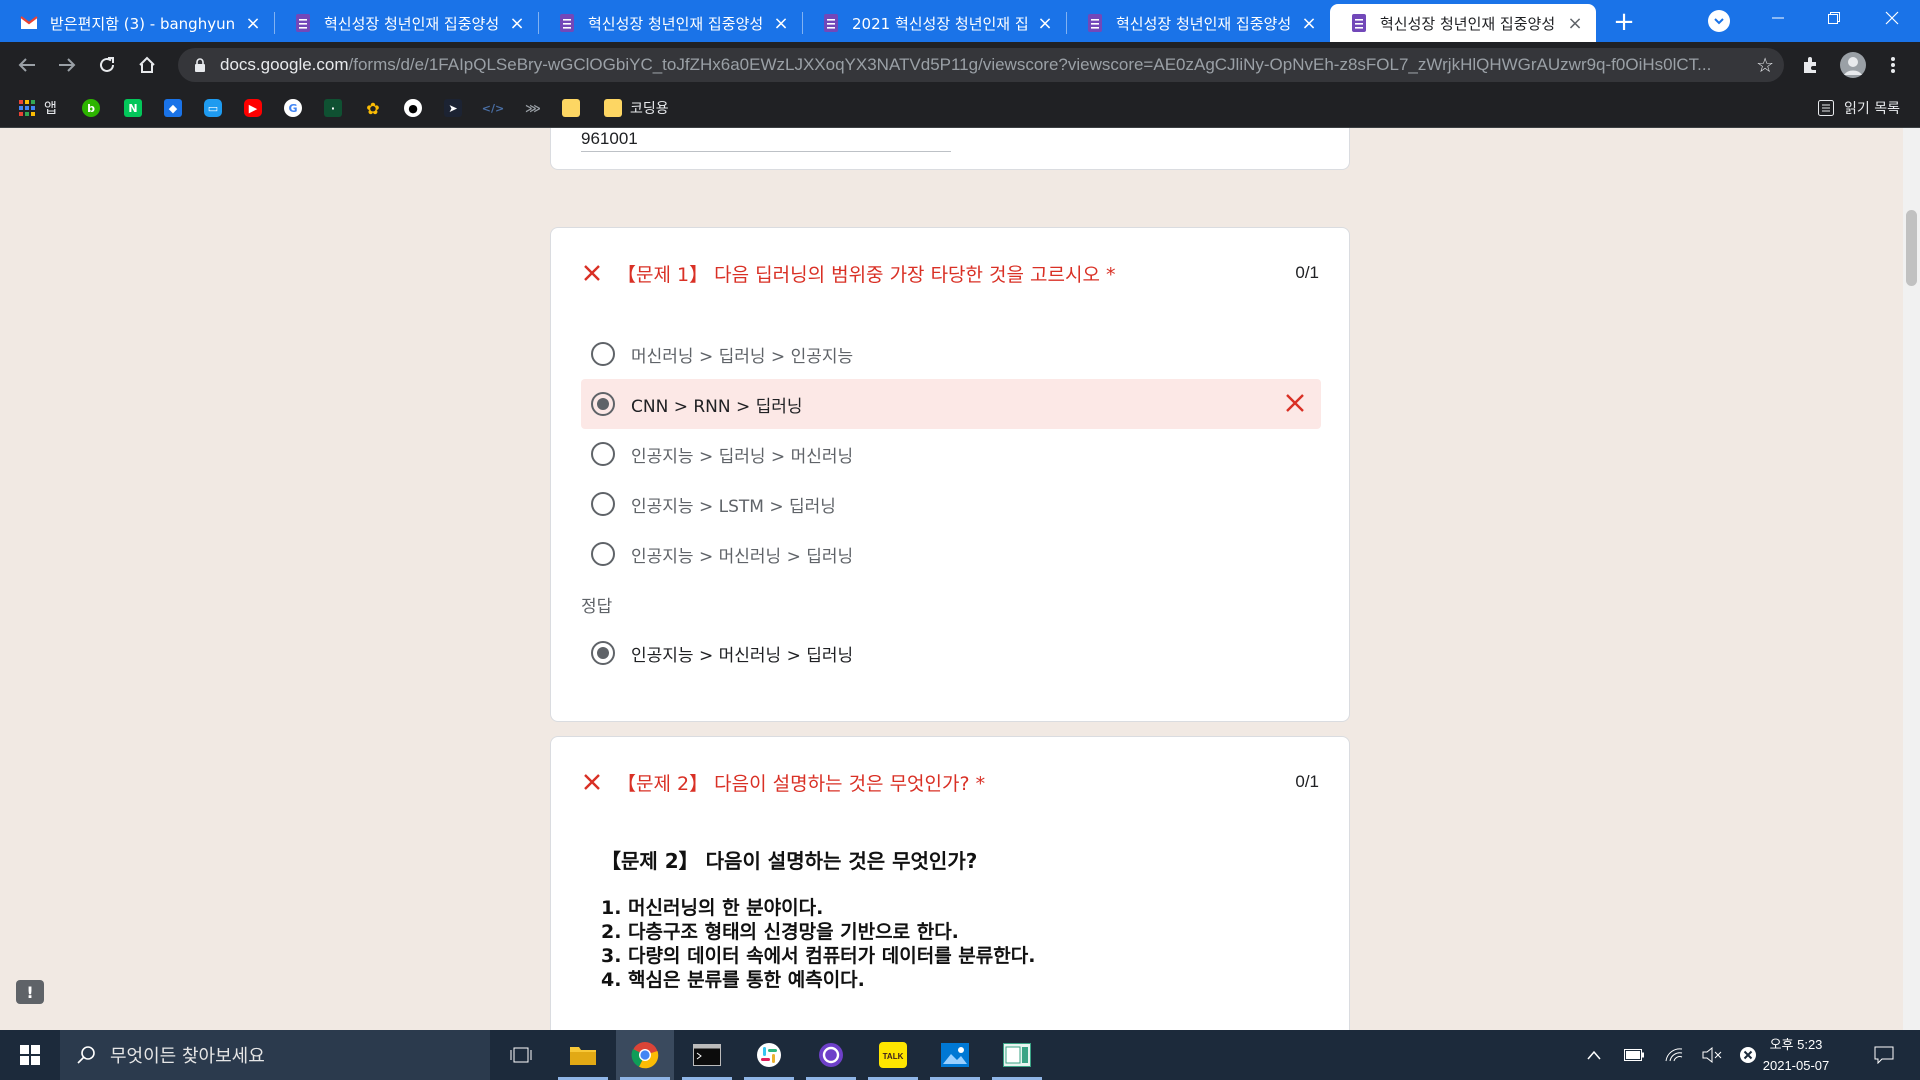 The image size is (1920, 1080). Describe the element at coordinates (1911, 579) in the screenshot. I see `page-scrollbar` at that location.